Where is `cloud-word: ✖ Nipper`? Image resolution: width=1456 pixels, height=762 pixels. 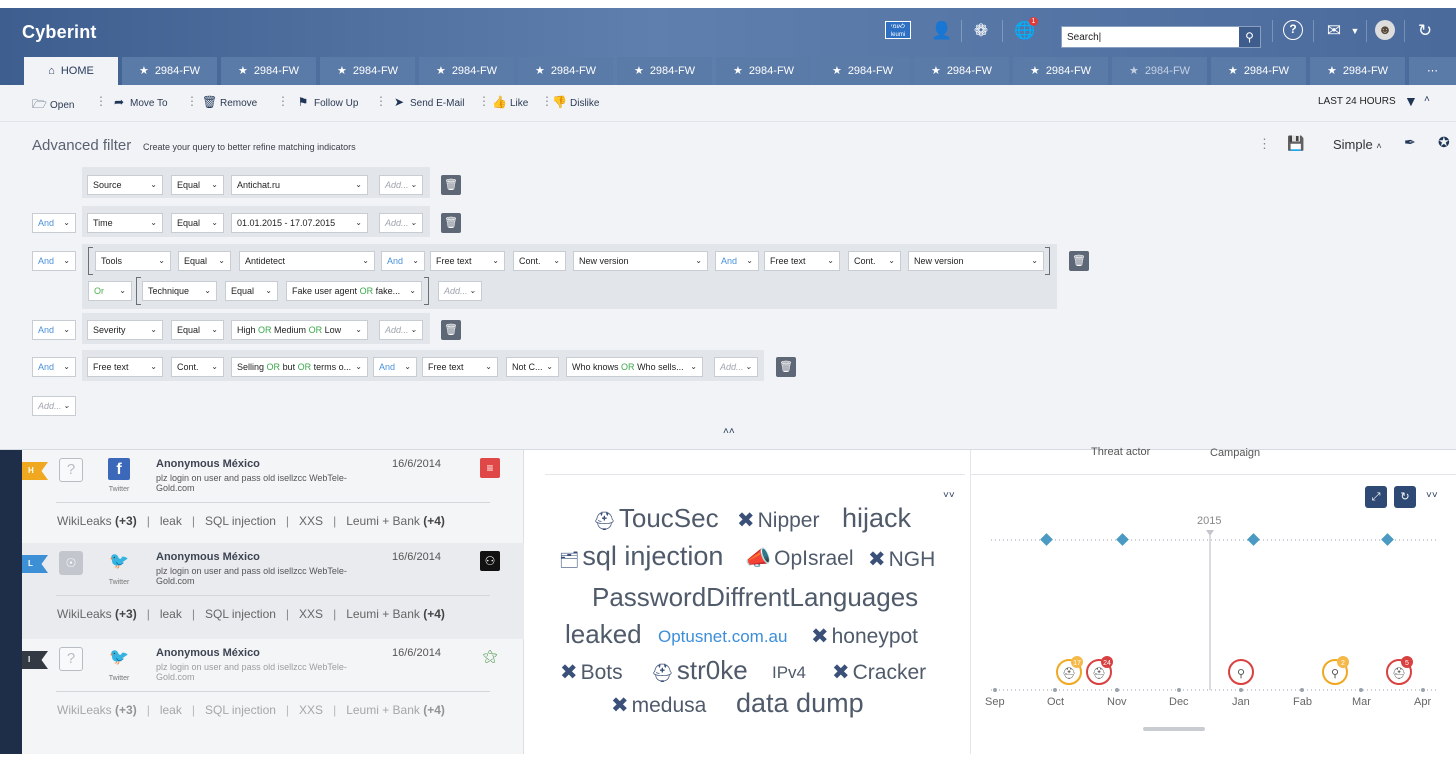
cloud-word: ✖ Nipper is located at coordinates (778, 520).